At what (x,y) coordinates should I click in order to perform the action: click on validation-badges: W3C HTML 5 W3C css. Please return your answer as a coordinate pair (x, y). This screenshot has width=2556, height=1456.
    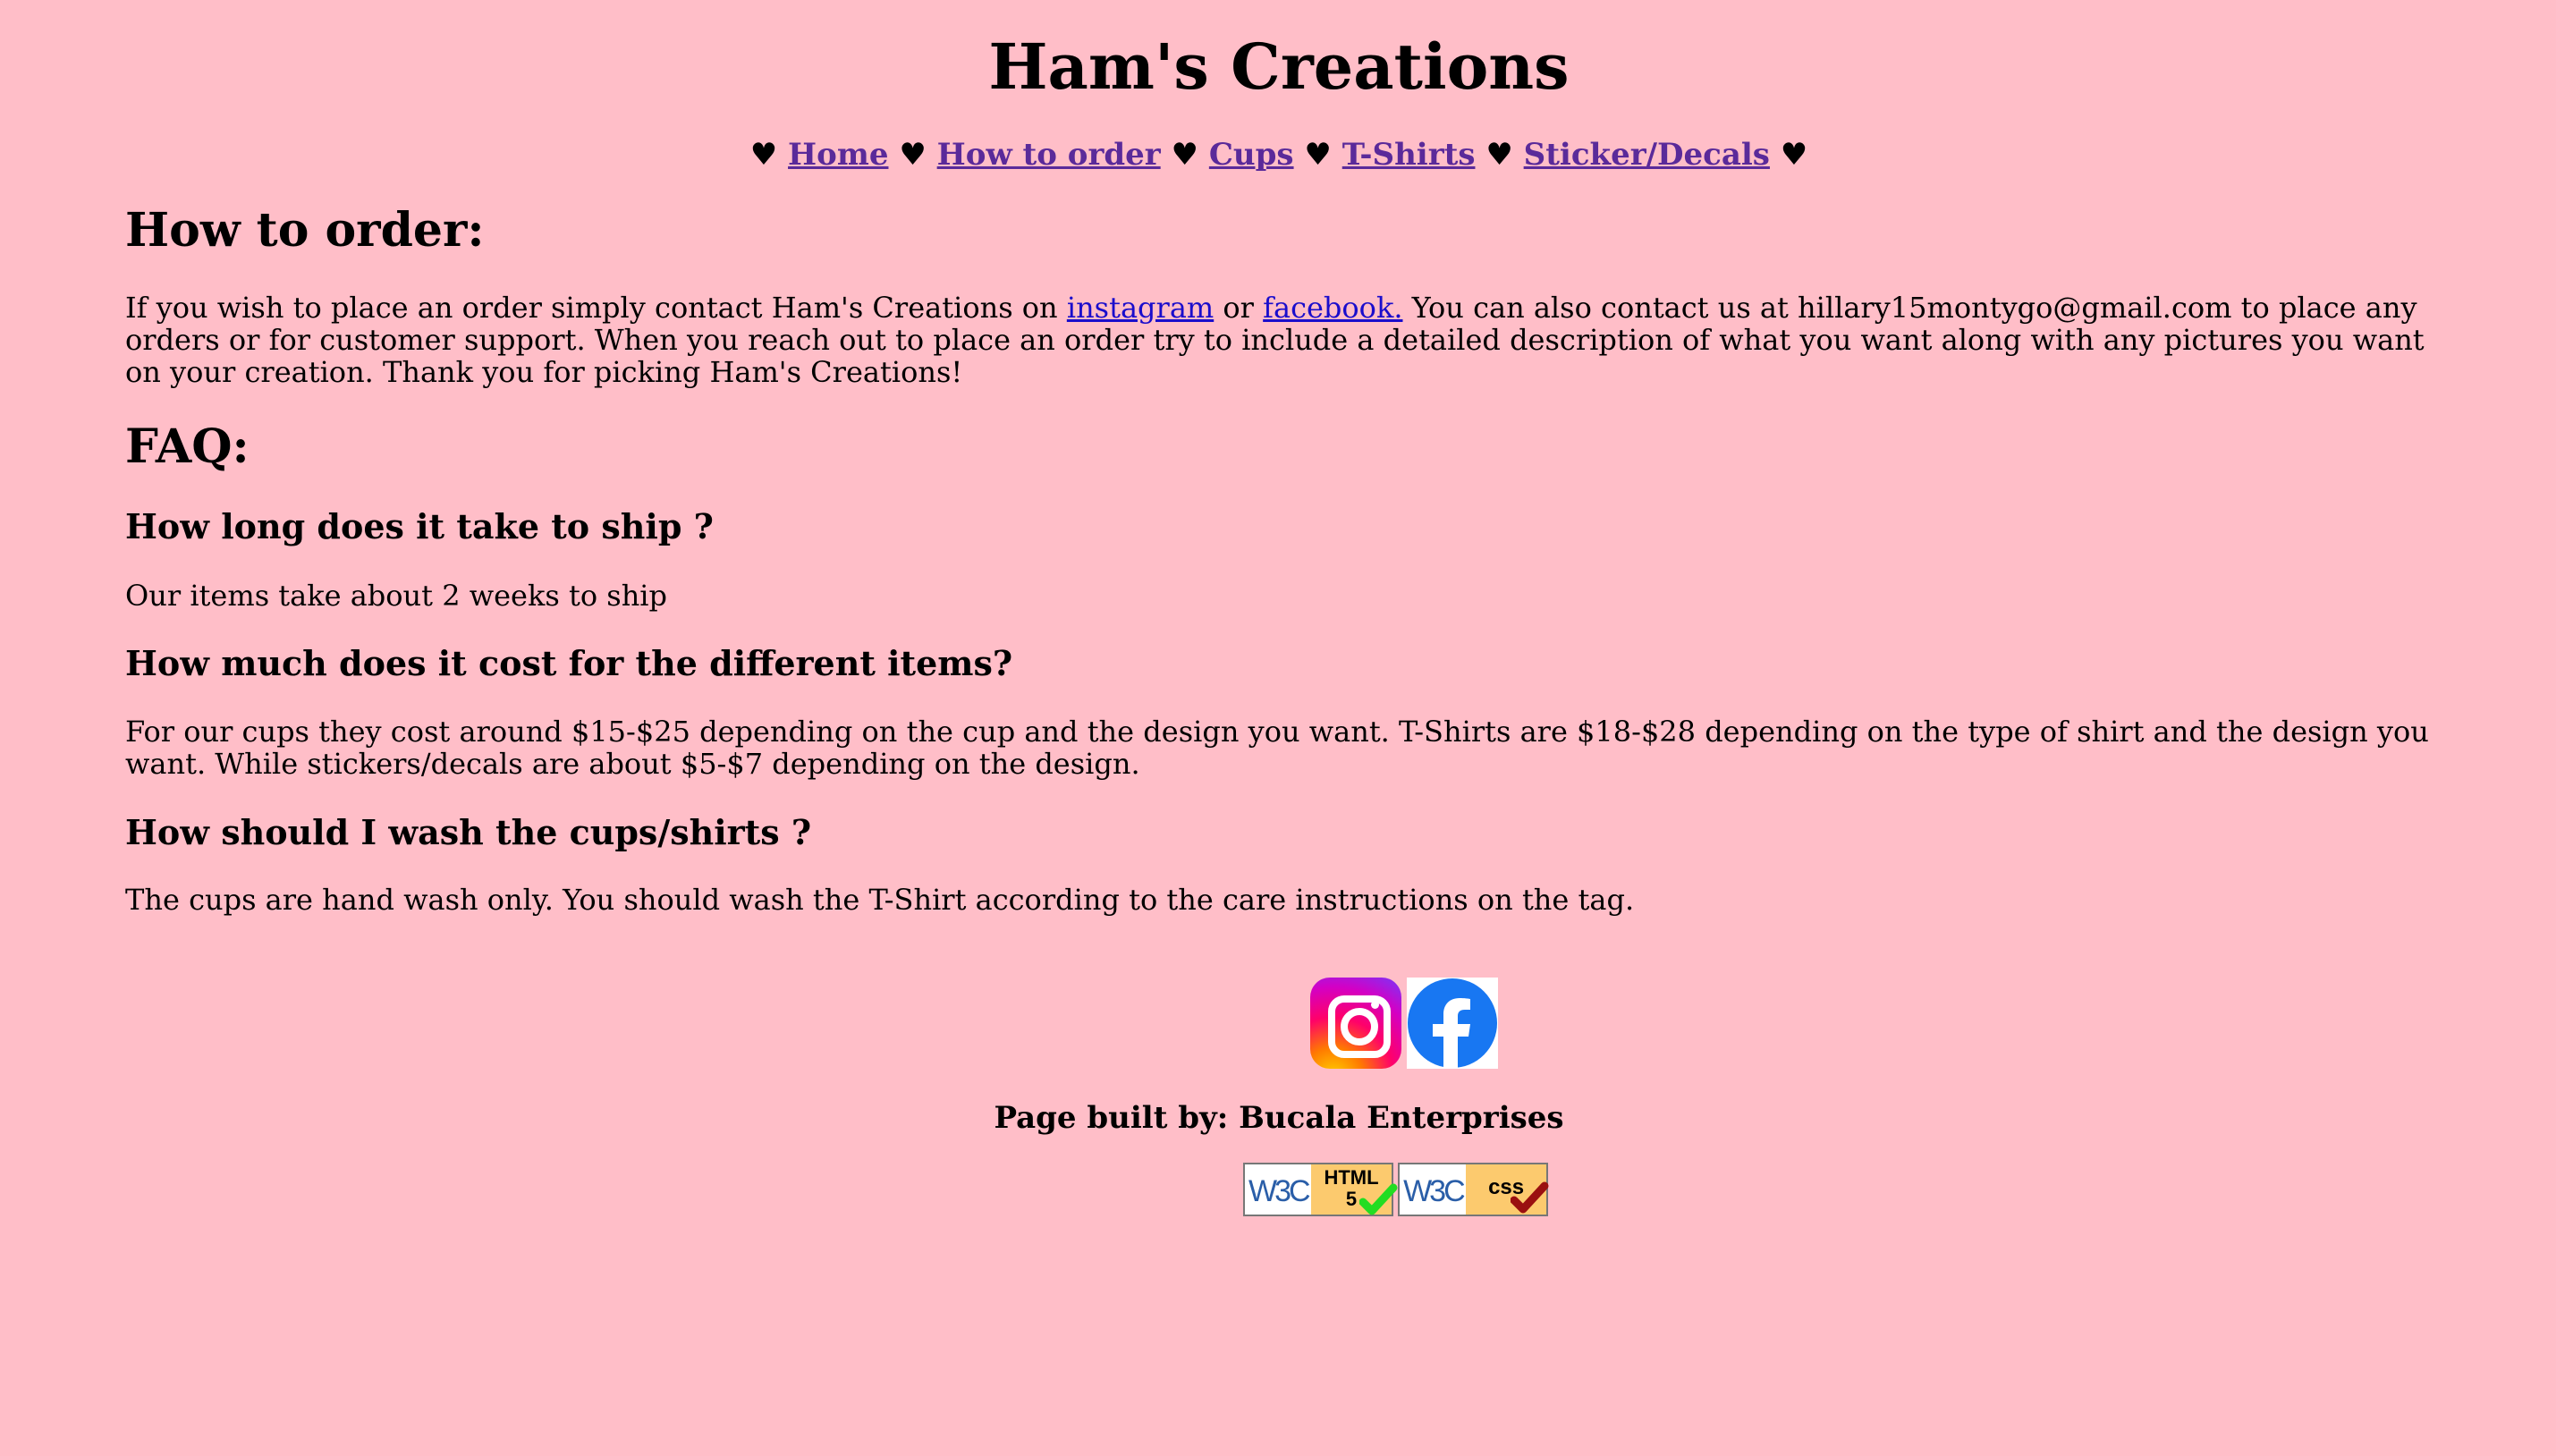
    Looking at the image, I should click on (1396, 1189).